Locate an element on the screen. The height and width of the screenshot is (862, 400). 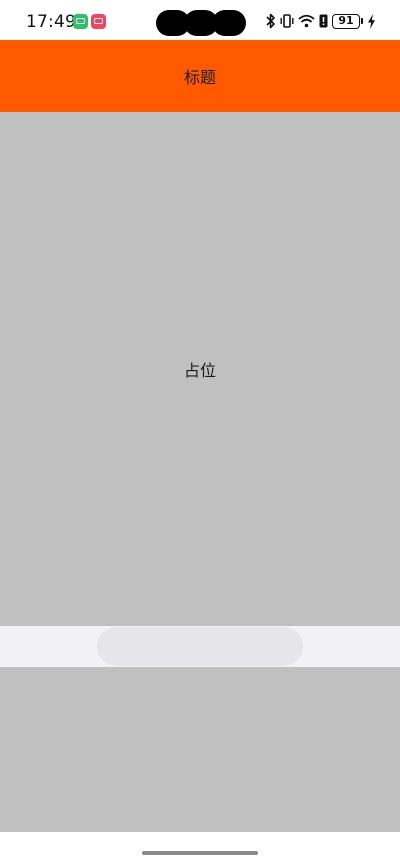
status-bar: 17:49 91 is located at coordinates (200, 20).